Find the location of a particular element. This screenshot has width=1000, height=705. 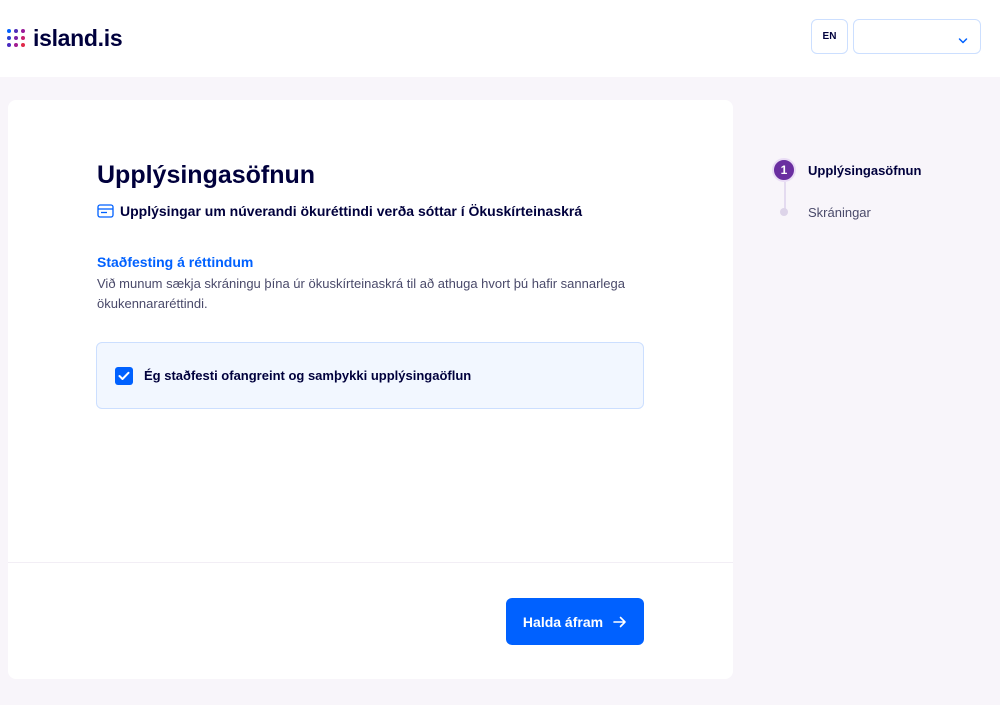

chevron-down-icon is located at coordinates (963, 41).